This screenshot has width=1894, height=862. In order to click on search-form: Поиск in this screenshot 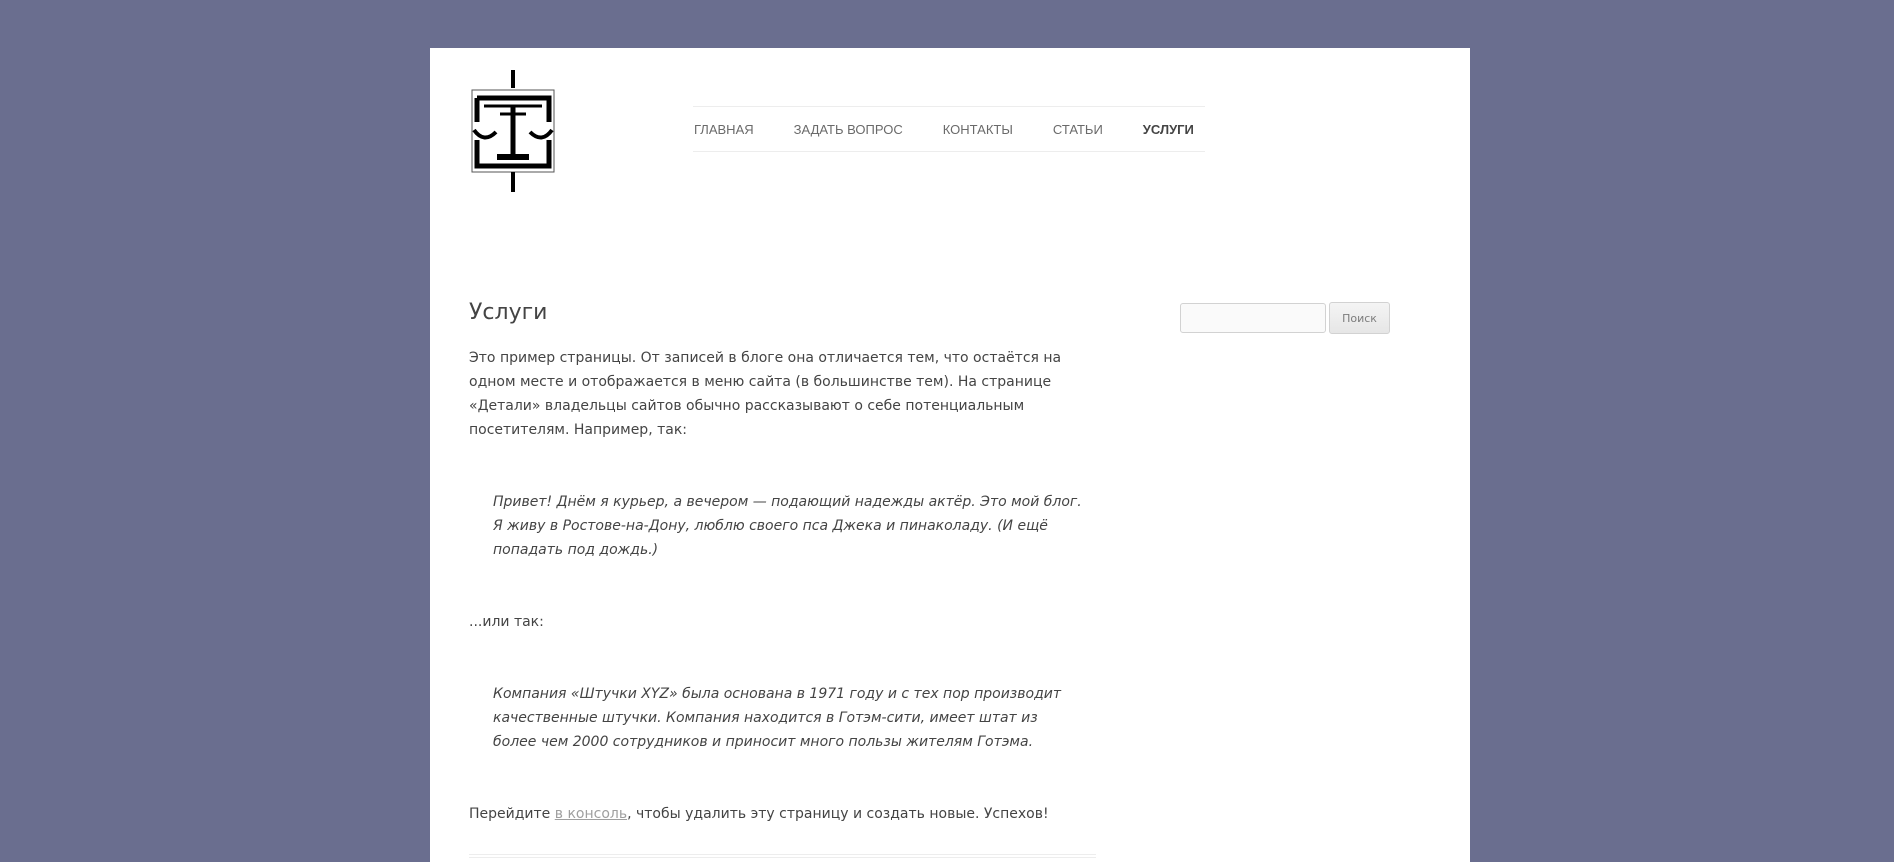, I will do `click(1285, 318)`.